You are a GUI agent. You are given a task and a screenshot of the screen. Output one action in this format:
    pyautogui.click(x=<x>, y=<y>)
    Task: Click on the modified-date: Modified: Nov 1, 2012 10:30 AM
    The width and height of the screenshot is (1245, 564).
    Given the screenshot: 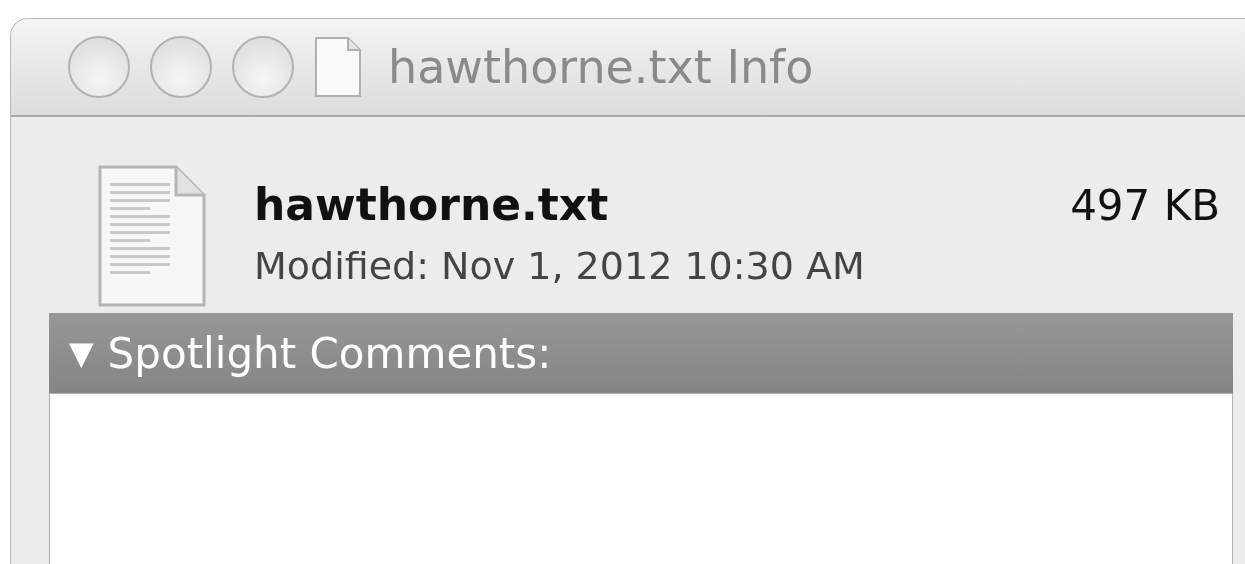 What is the action you would take?
    pyautogui.click(x=560, y=266)
    